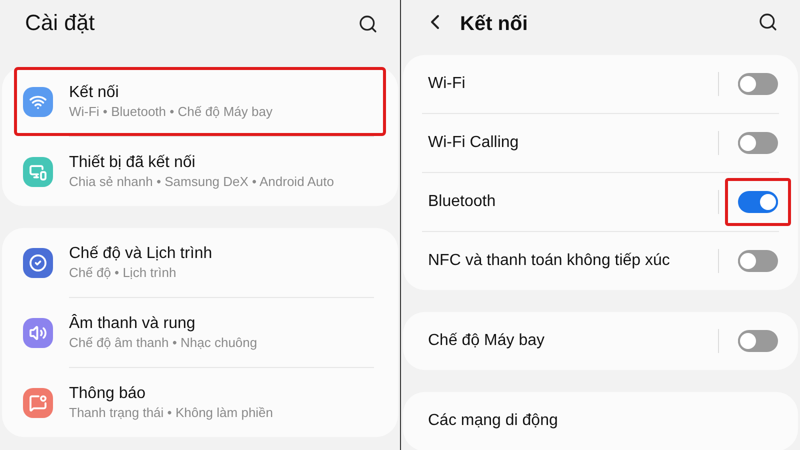  I want to click on item-title: Thông báo, so click(108, 394).